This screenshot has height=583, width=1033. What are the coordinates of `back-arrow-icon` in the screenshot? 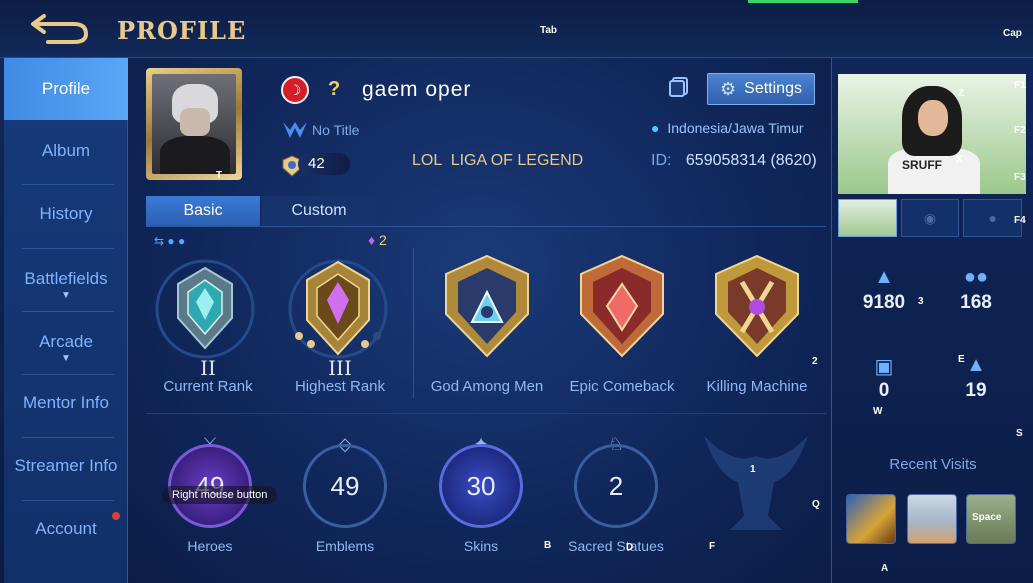 It's located at (61, 28).